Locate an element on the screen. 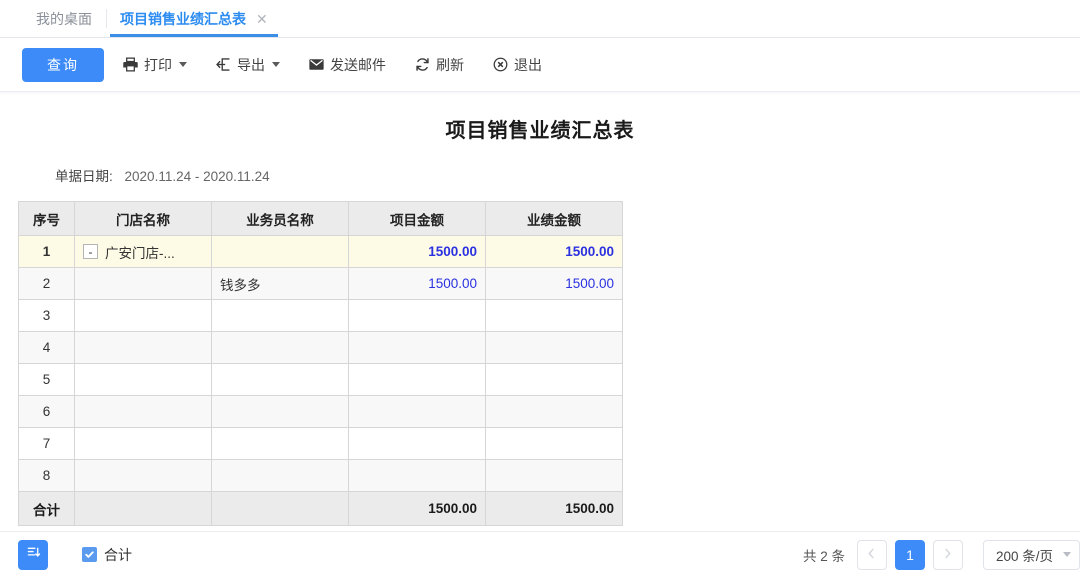 The width and height of the screenshot is (1080, 577). refresh-icon is located at coordinates (422, 64).